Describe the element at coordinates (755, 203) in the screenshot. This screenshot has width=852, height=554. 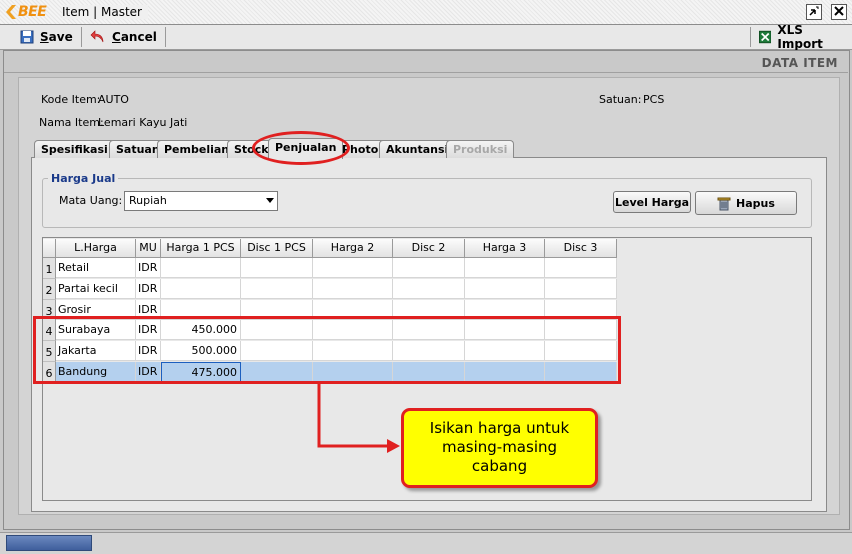
I see `hapus-label: Hapus` at that location.